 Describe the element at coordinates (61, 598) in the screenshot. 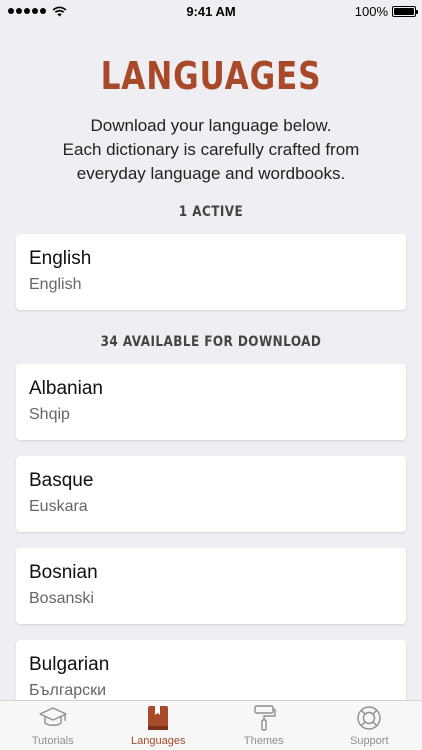

I see `language-native-name: Bosanski` at that location.